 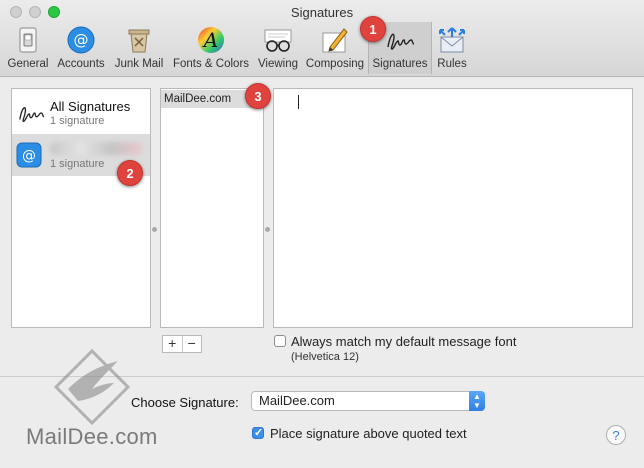 What do you see at coordinates (28, 64) in the screenshot?
I see `tab-general-label: General` at bounding box center [28, 64].